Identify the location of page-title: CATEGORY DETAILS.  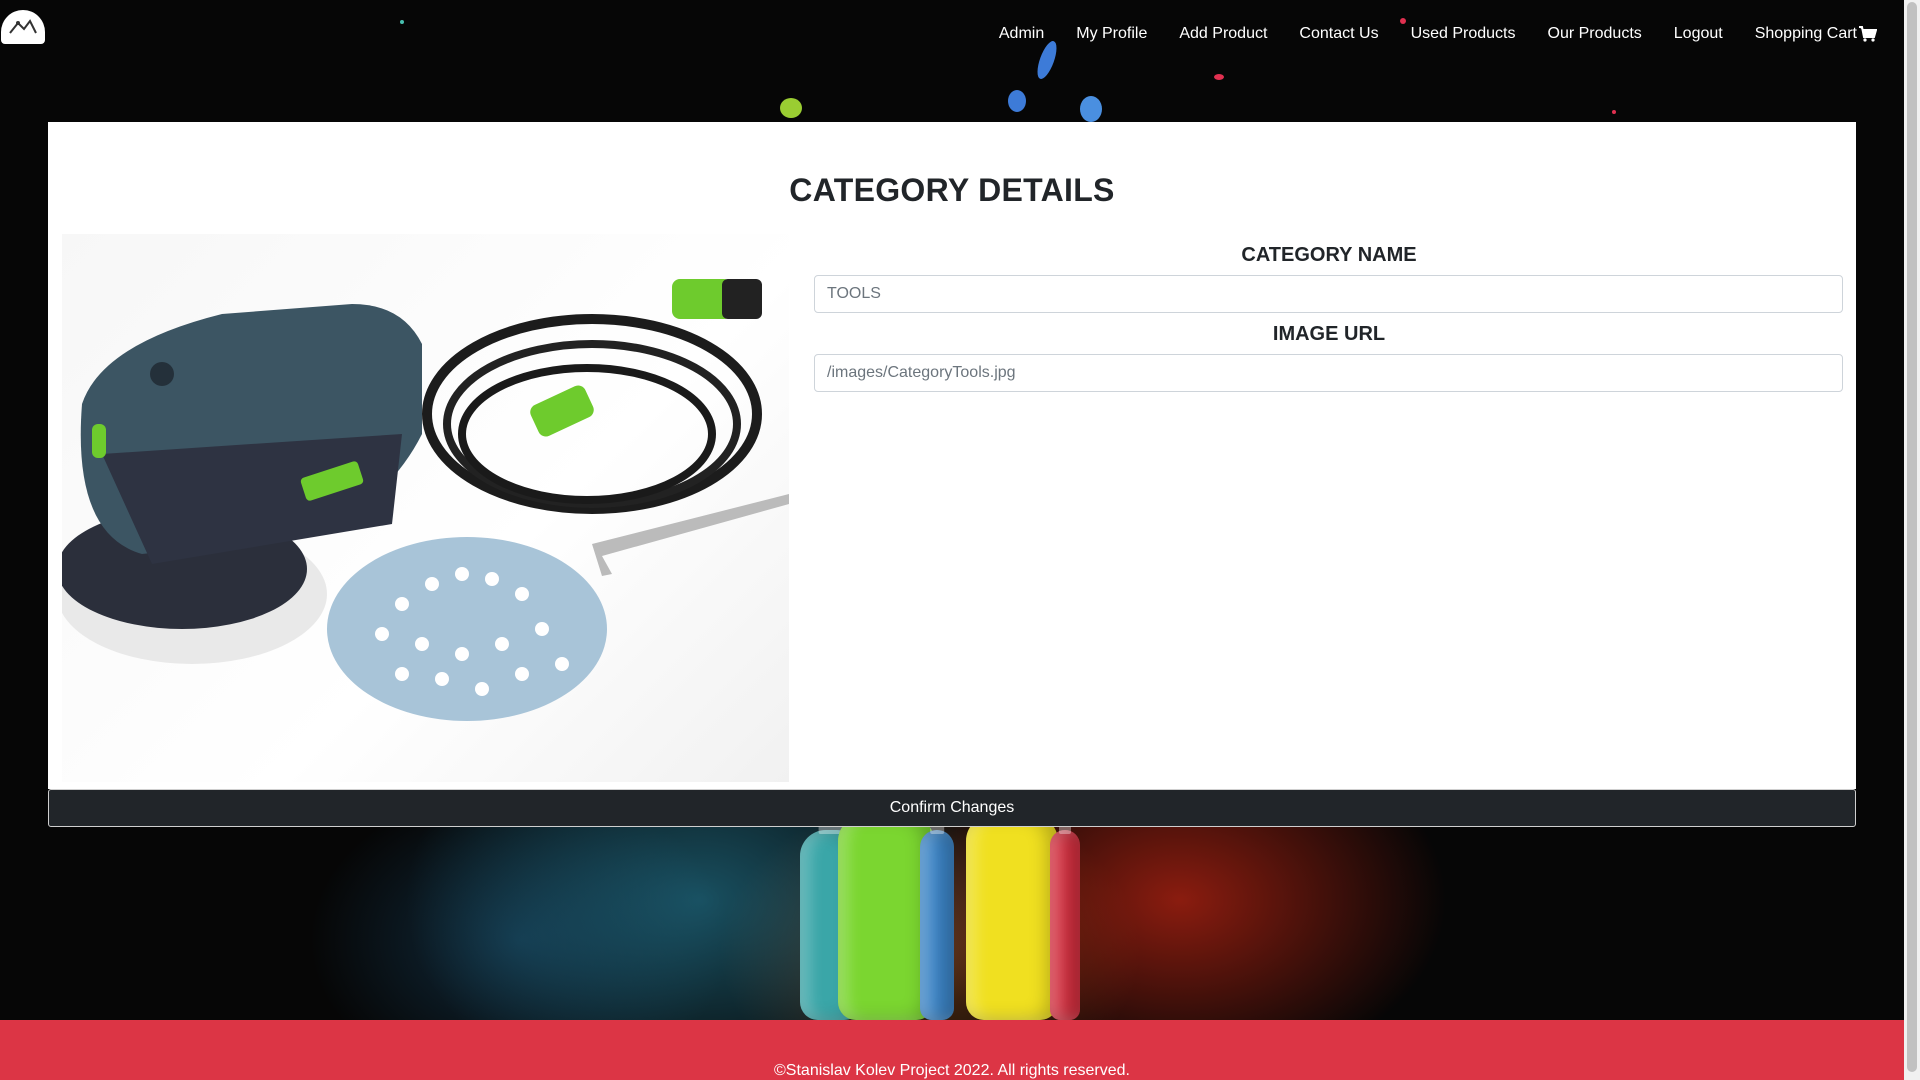
(952, 190).